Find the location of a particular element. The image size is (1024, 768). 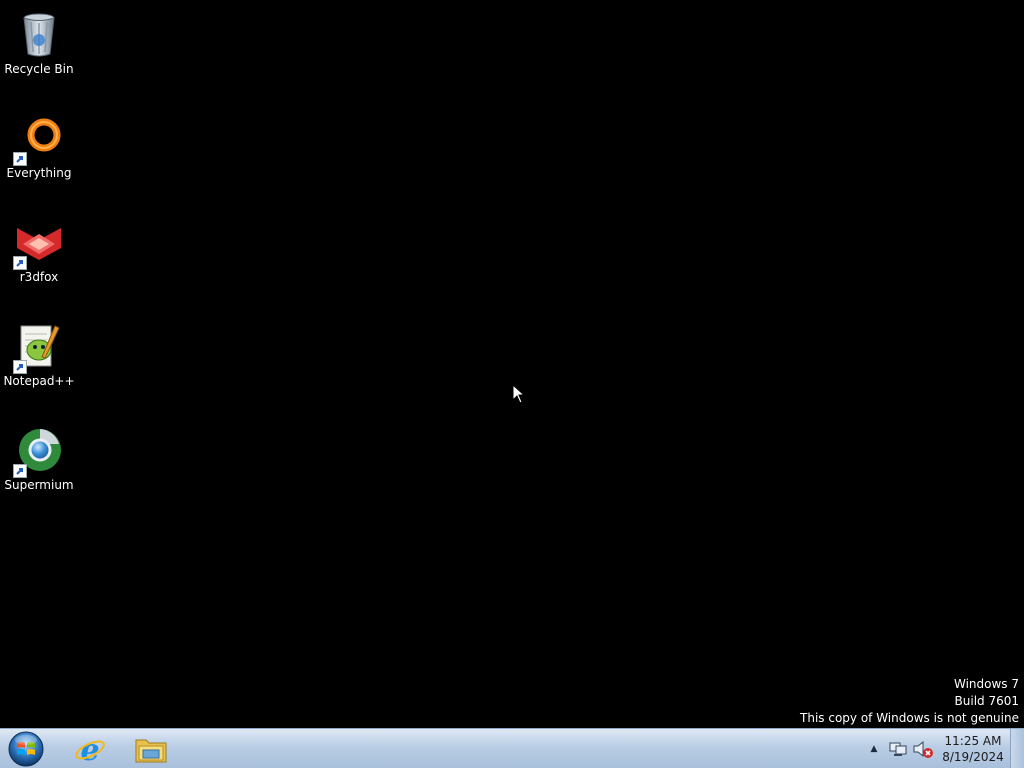

desktop-icon-recycle-bin: Recycle Bin is located at coordinates (39, 52).